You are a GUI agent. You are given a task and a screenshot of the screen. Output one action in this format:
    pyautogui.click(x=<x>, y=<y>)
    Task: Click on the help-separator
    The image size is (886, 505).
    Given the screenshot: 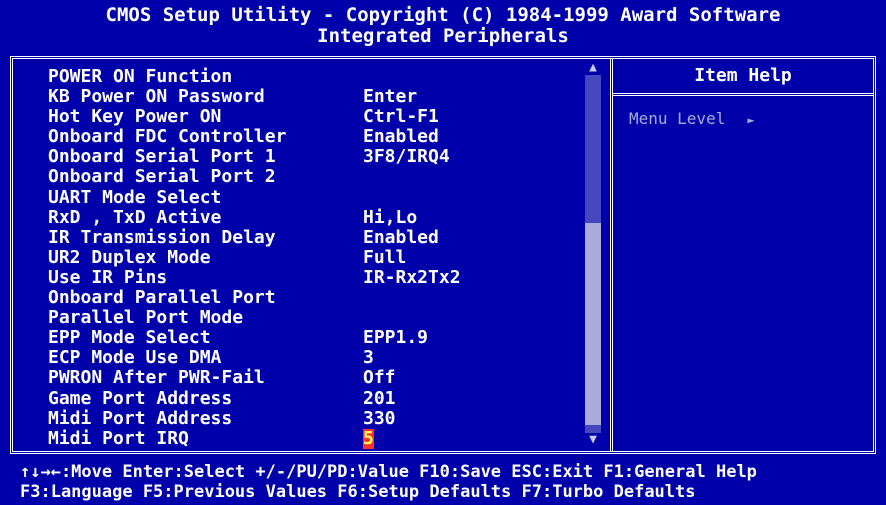 What is the action you would take?
    pyautogui.click(x=743, y=94)
    